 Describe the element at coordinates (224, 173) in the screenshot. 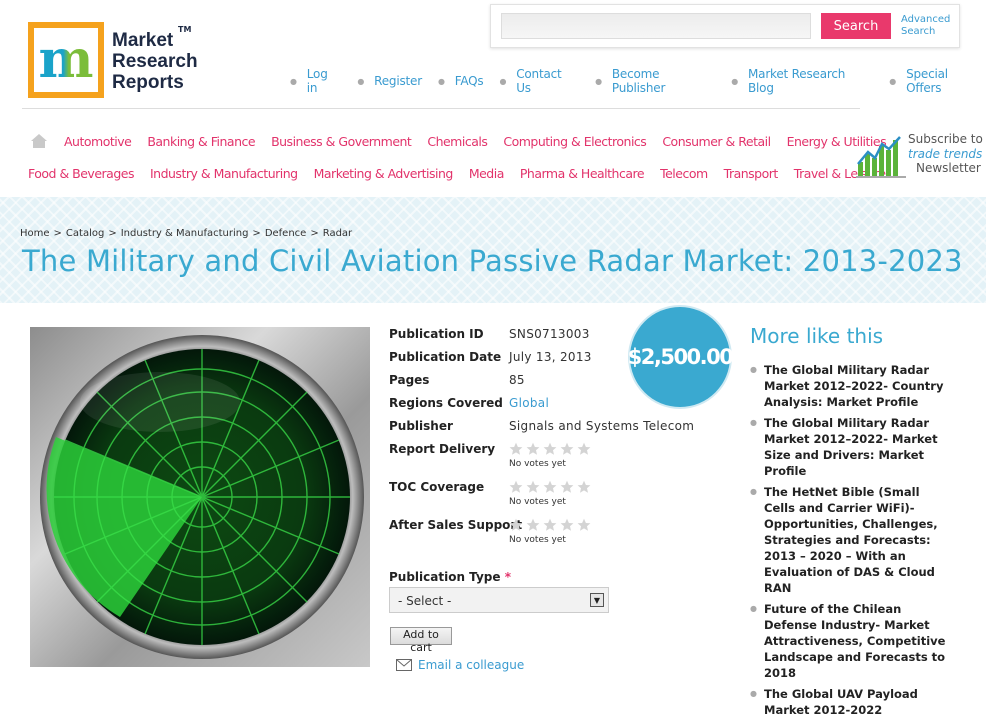

I see `category-industry-manufacturing: Industry & Manufacturing` at that location.